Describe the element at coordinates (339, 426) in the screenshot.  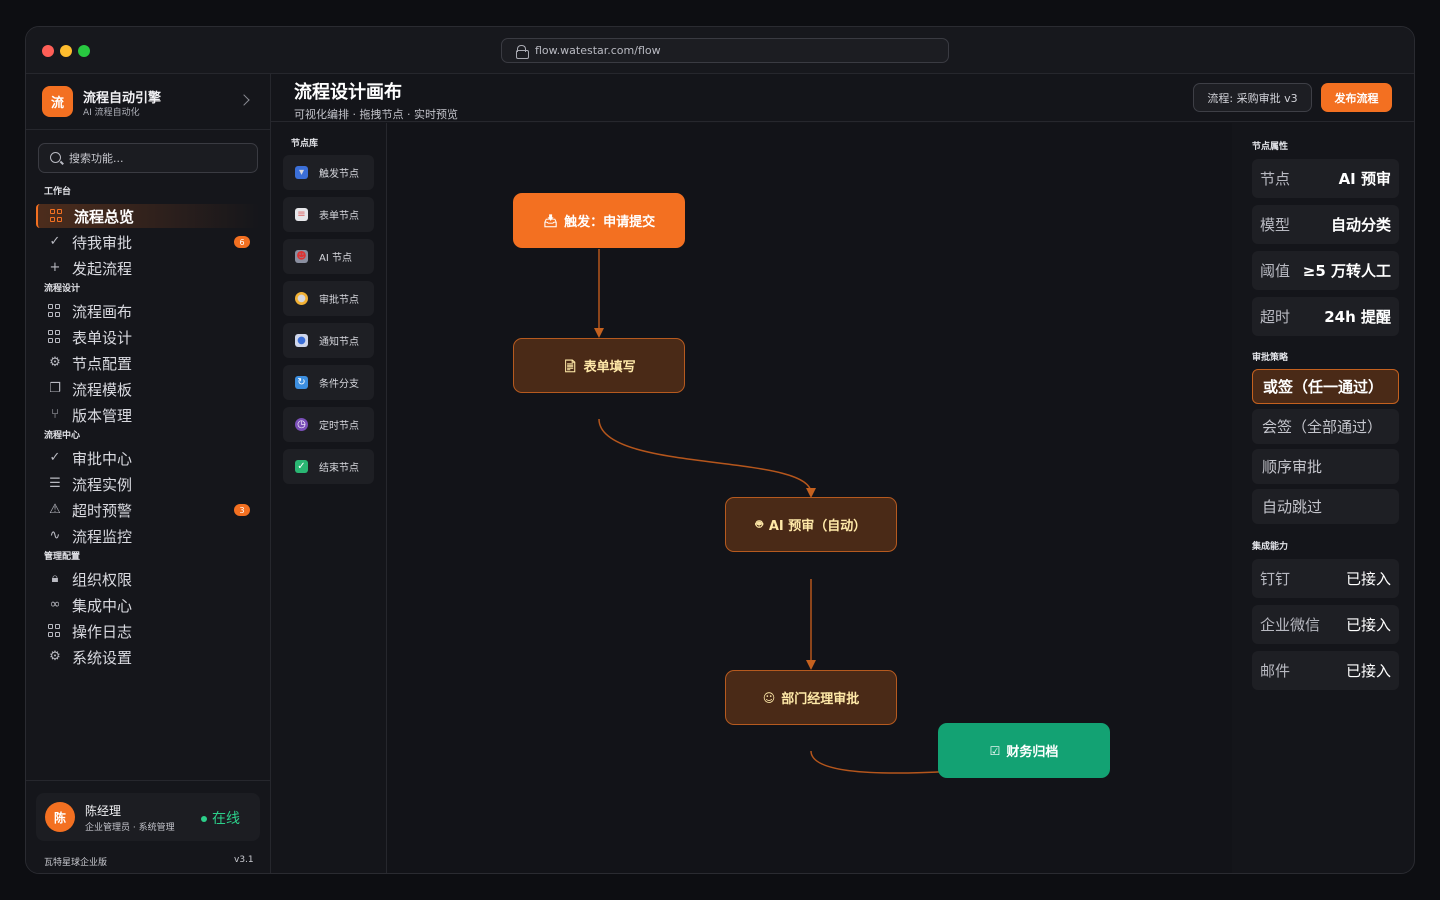
I see `palette-item-label: 定时节点` at that location.